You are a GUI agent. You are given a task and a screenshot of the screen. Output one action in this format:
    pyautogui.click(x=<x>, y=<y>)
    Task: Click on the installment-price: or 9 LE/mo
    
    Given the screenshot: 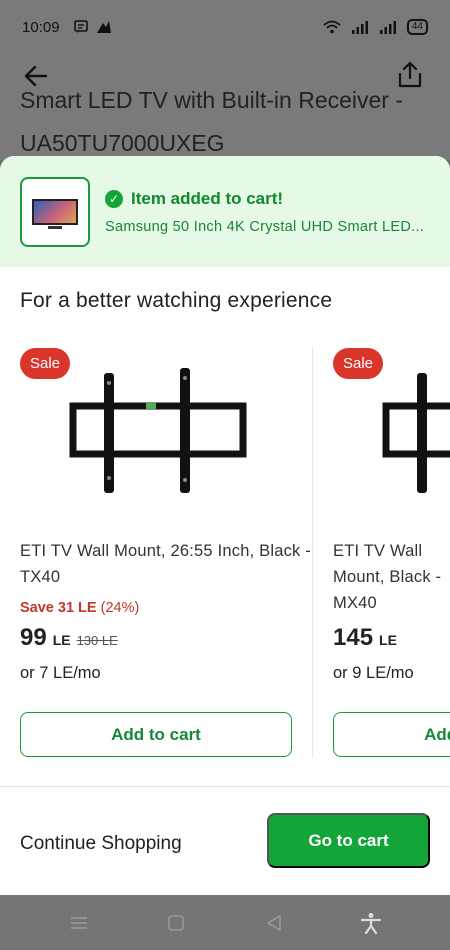 What is the action you would take?
    pyautogui.click(x=373, y=673)
    